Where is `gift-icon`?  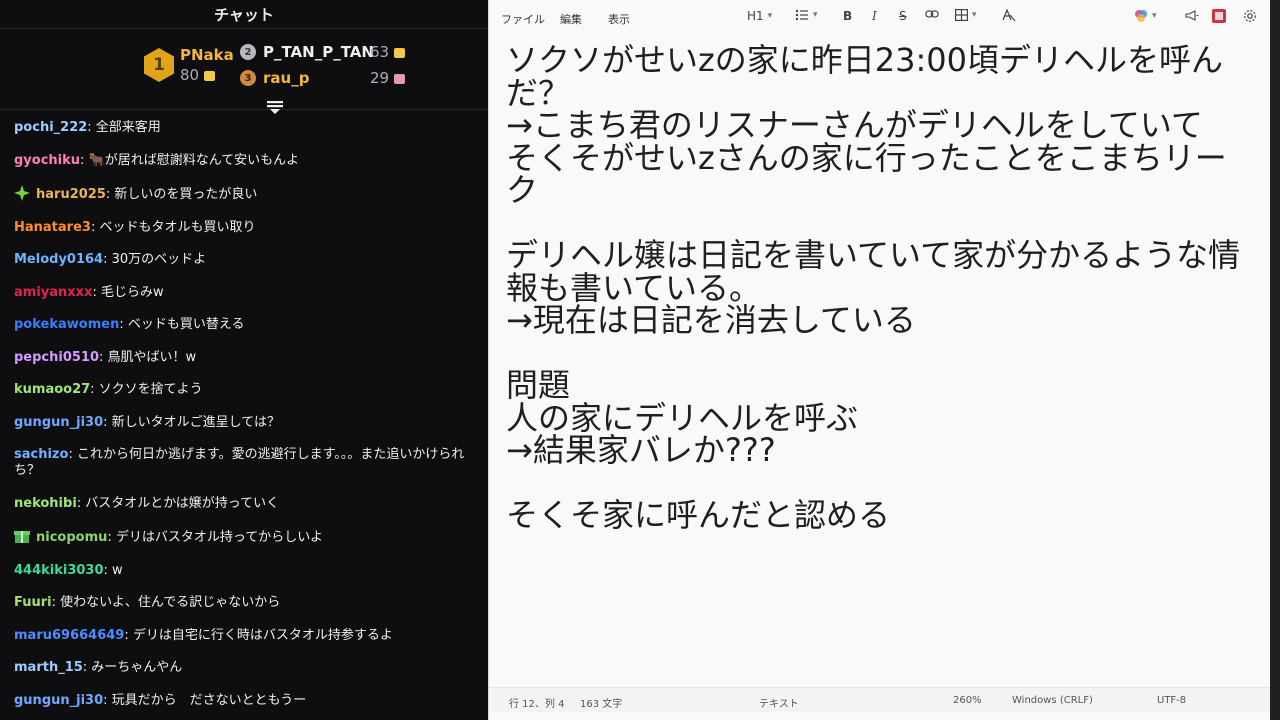
gift-icon is located at coordinates (210, 75).